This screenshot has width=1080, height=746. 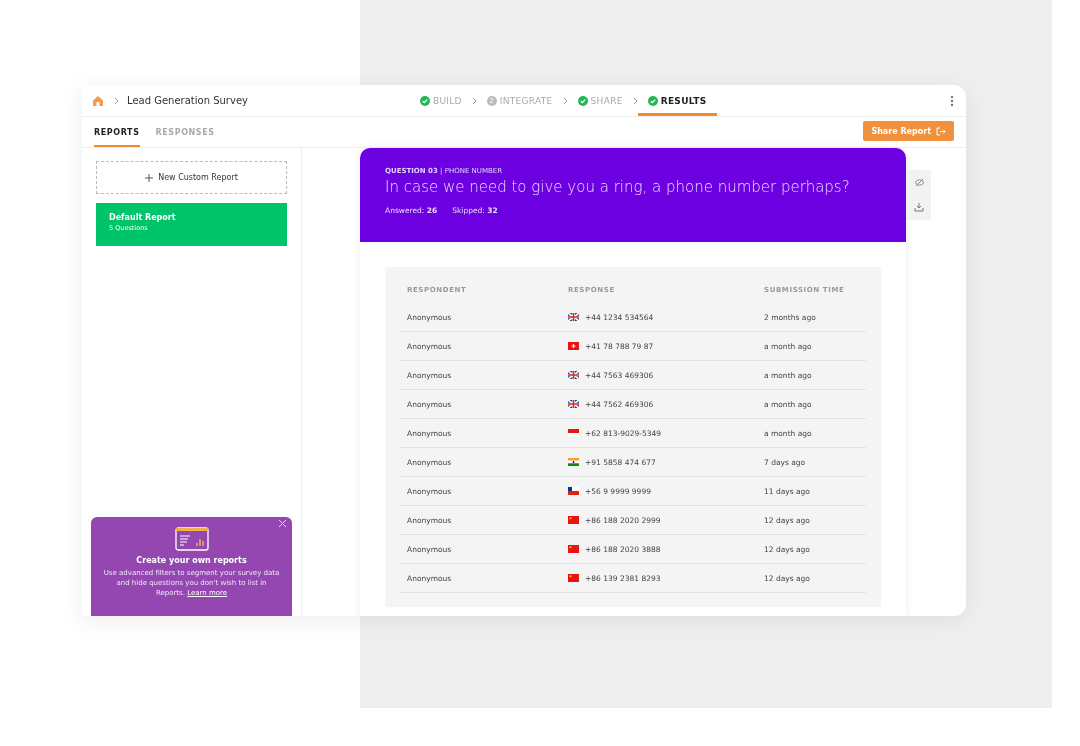 I want to click on close-icon, so click(x=282, y=523).